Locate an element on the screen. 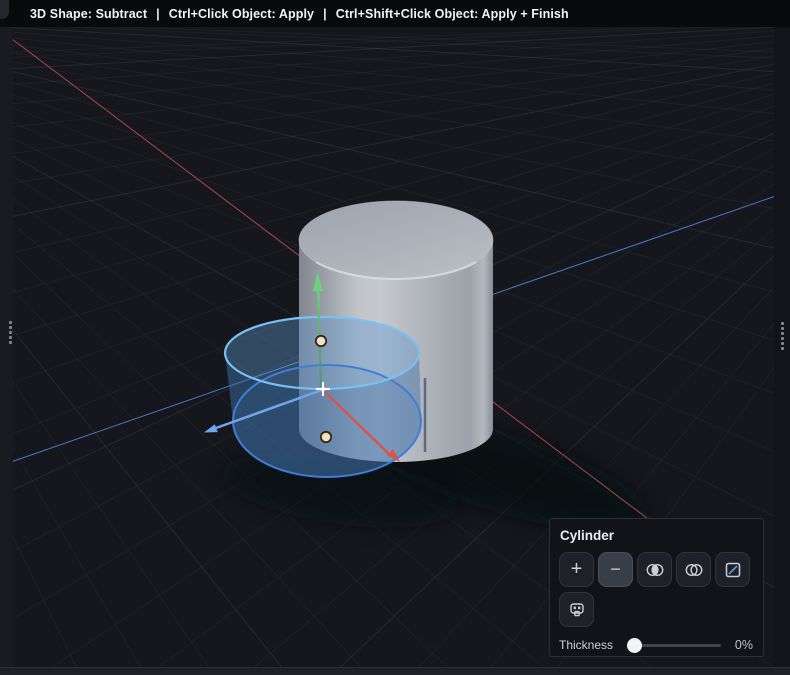 The width and height of the screenshot is (790, 675). thickness-row: Thickness 0% is located at coordinates (656, 645).